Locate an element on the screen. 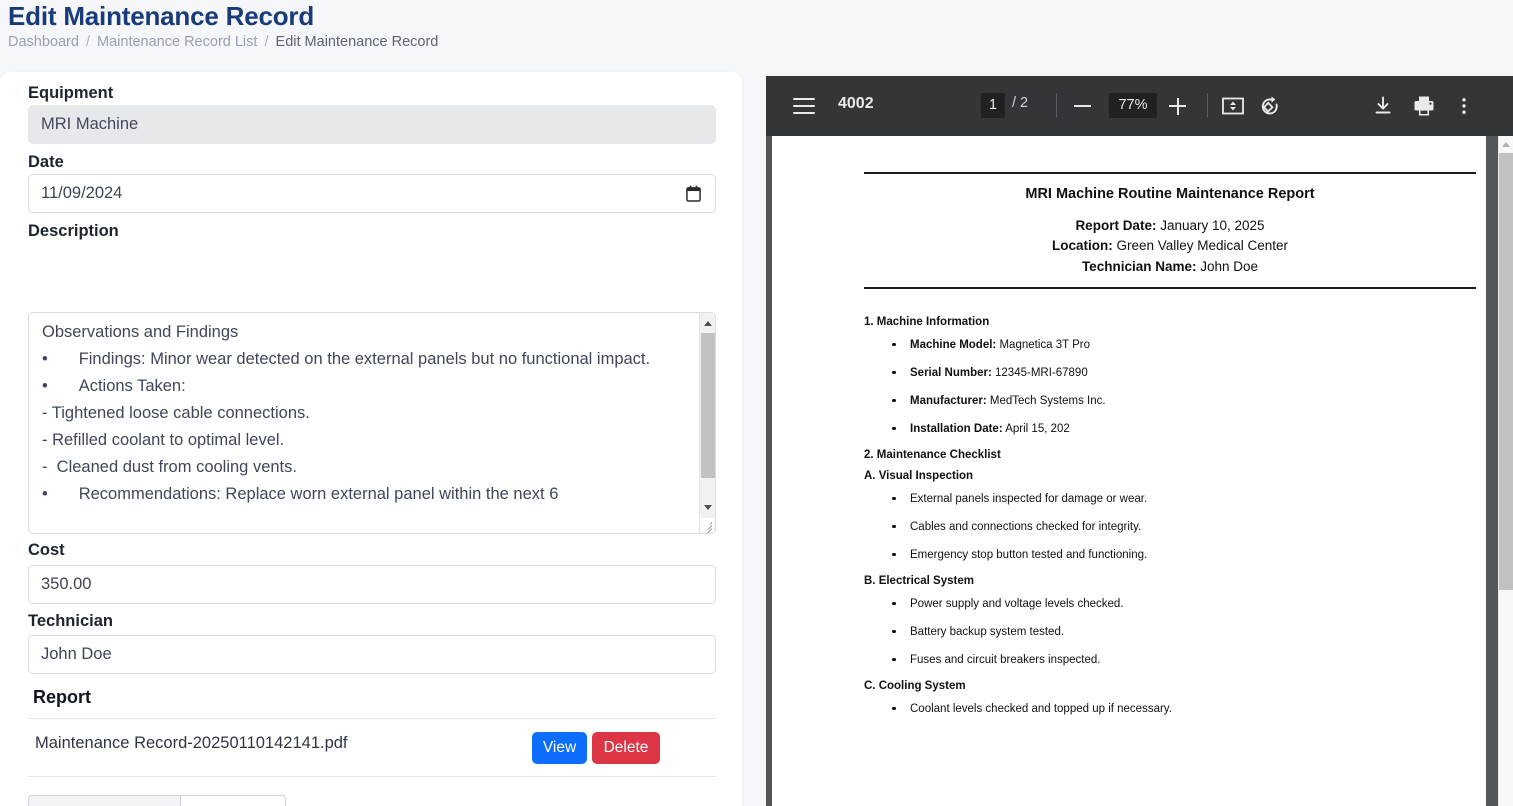 Image resolution: width=1513 pixels, height=806 pixels. pdf-list-item-value: April 15, 202 is located at coordinates (1037, 428).